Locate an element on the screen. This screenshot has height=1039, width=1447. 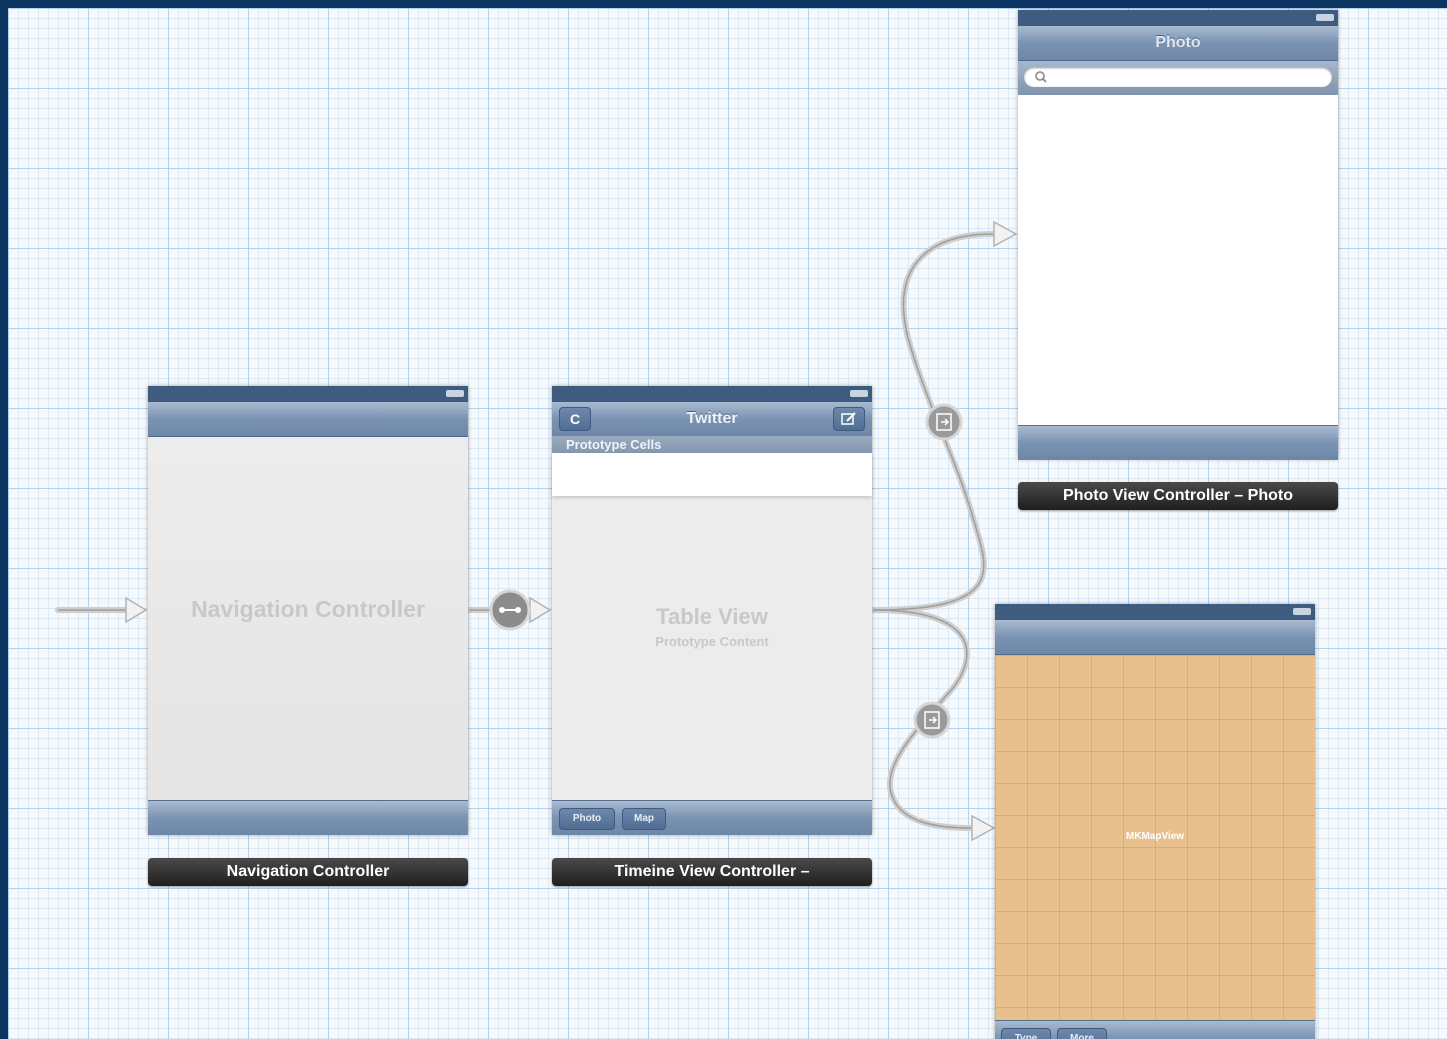
more-button: More is located at coordinates (1082, 1033).